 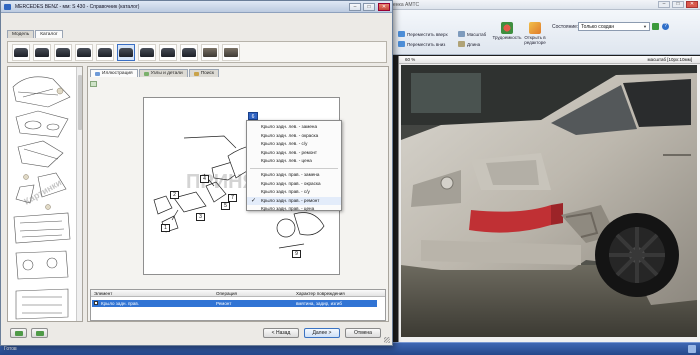 I want to click on resize-grip, so click(x=387, y=340).